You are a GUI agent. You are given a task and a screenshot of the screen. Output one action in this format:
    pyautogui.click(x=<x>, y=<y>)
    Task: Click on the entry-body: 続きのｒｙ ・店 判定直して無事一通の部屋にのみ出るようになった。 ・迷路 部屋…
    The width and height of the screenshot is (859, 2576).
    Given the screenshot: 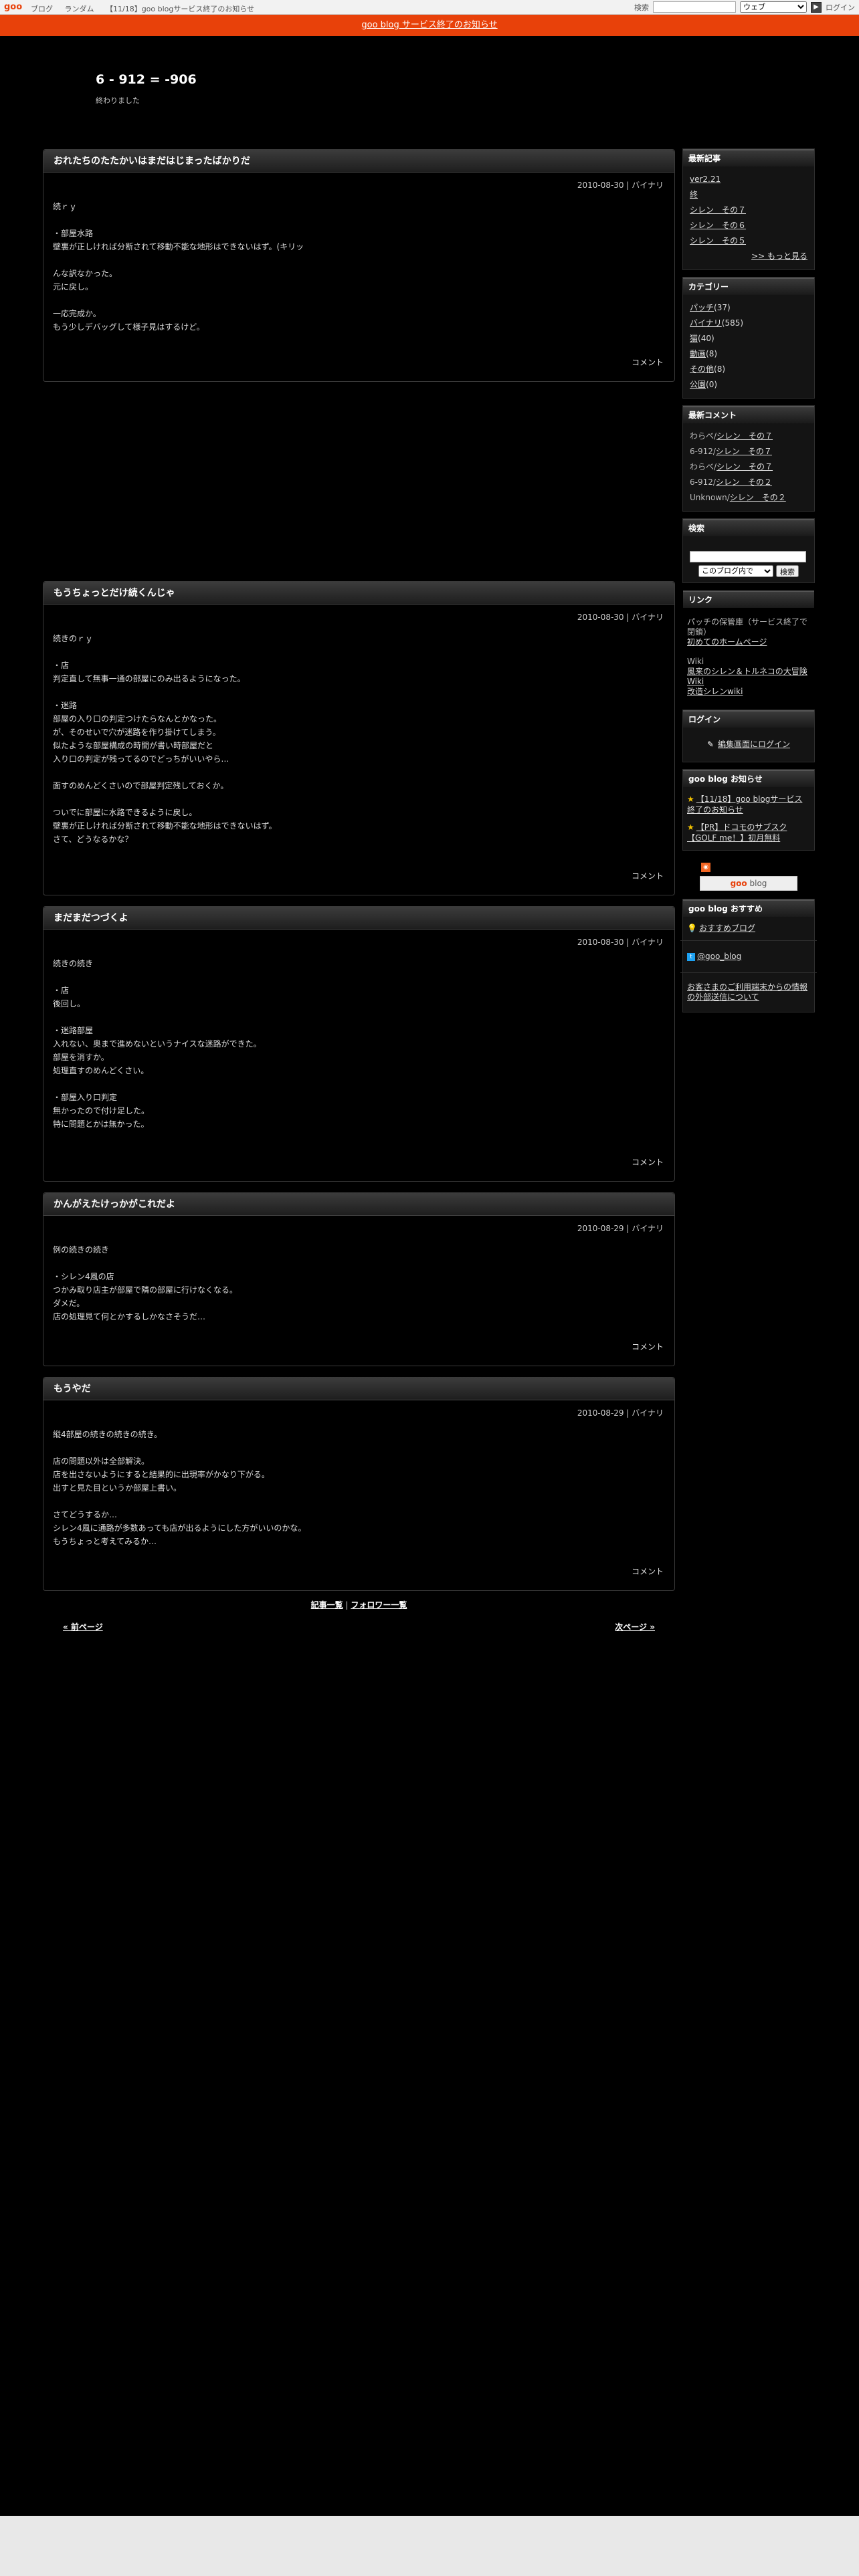 What is the action you would take?
    pyautogui.click(x=165, y=739)
    